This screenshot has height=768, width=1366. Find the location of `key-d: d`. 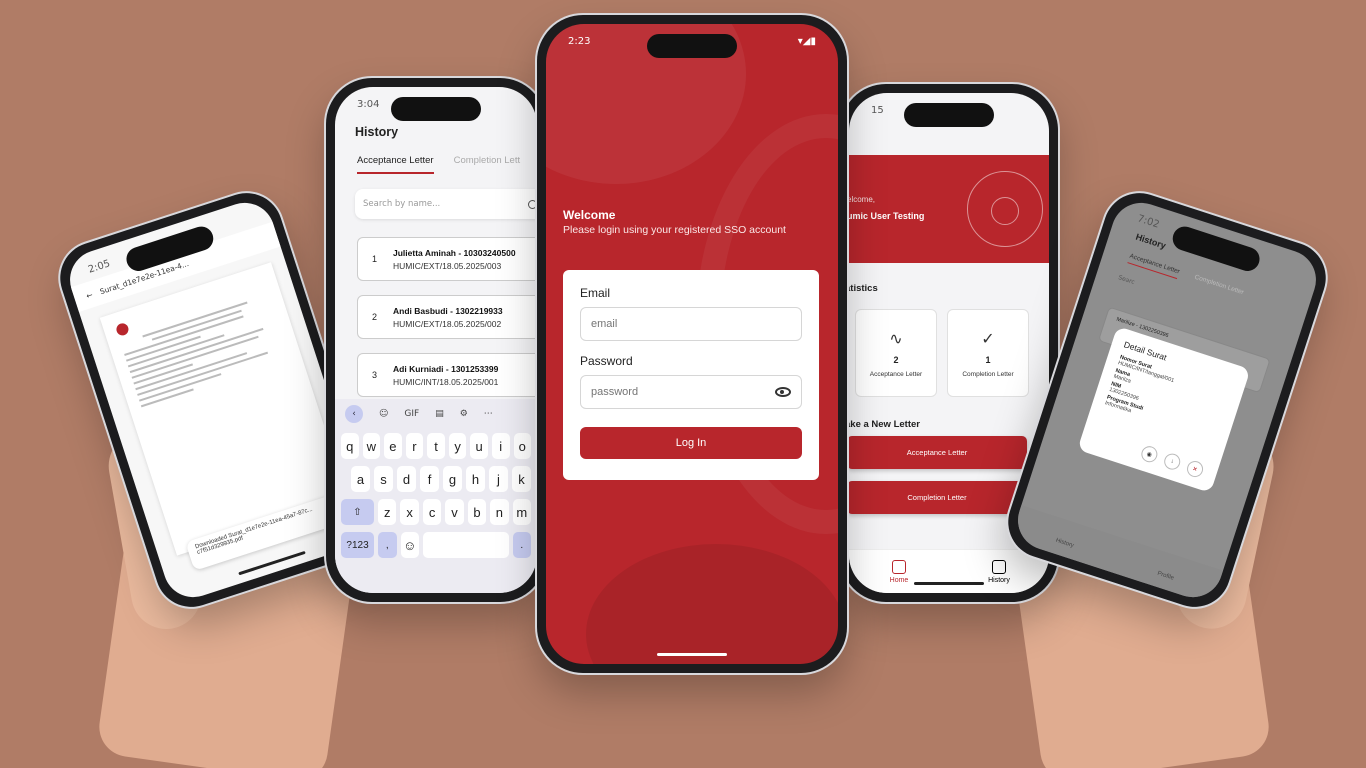

key-d: d is located at coordinates (406, 479).